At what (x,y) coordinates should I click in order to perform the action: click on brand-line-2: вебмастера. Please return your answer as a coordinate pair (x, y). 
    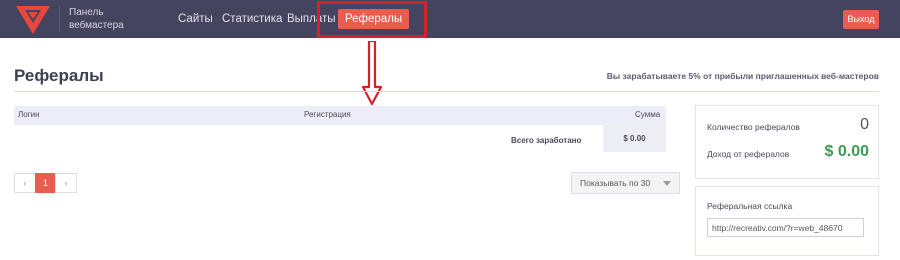
    Looking at the image, I should click on (96, 25).